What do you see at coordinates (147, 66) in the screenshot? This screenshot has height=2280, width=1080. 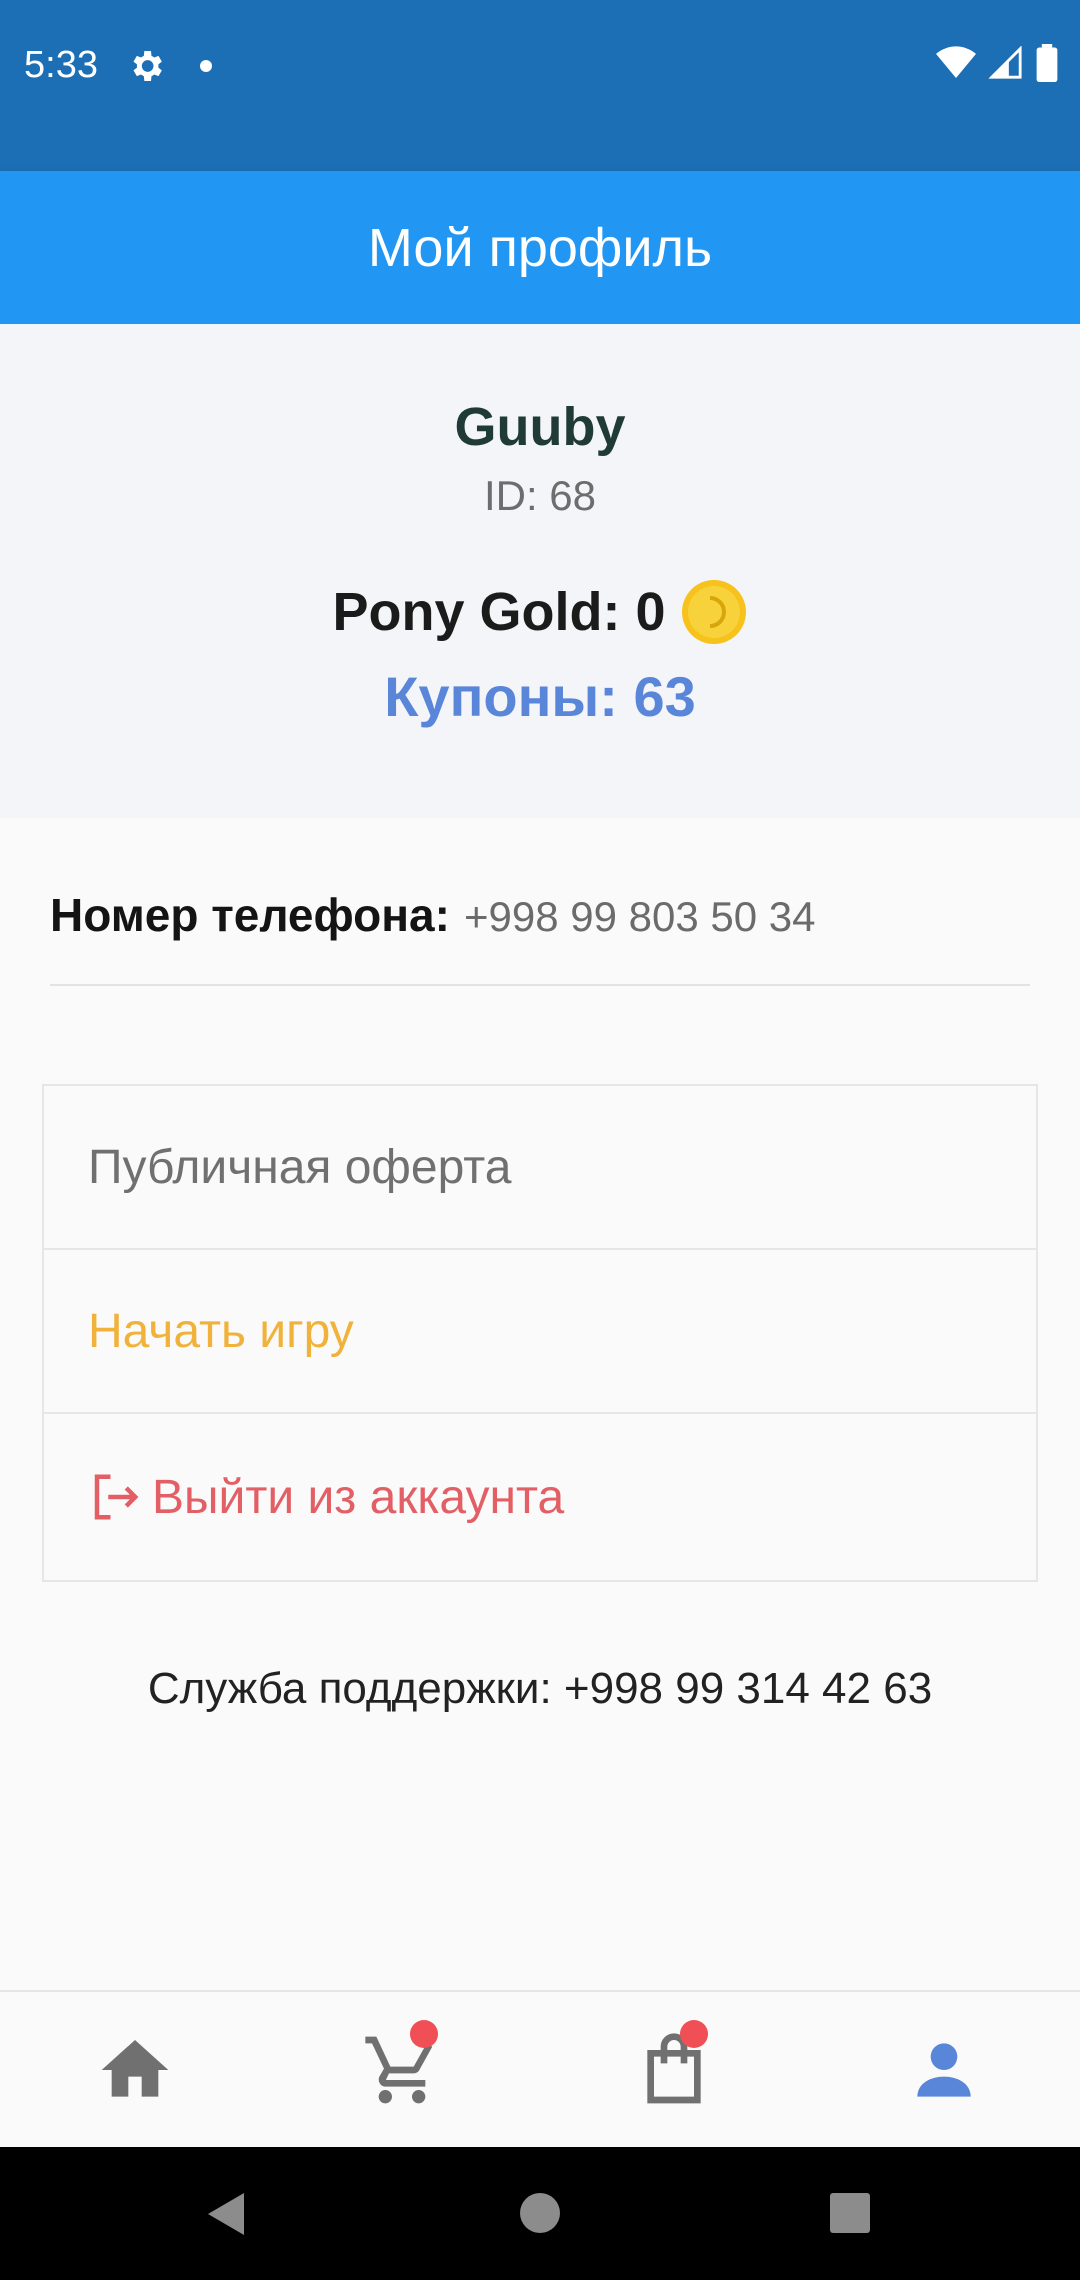 I see `settings-icon` at bounding box center [147, 66].